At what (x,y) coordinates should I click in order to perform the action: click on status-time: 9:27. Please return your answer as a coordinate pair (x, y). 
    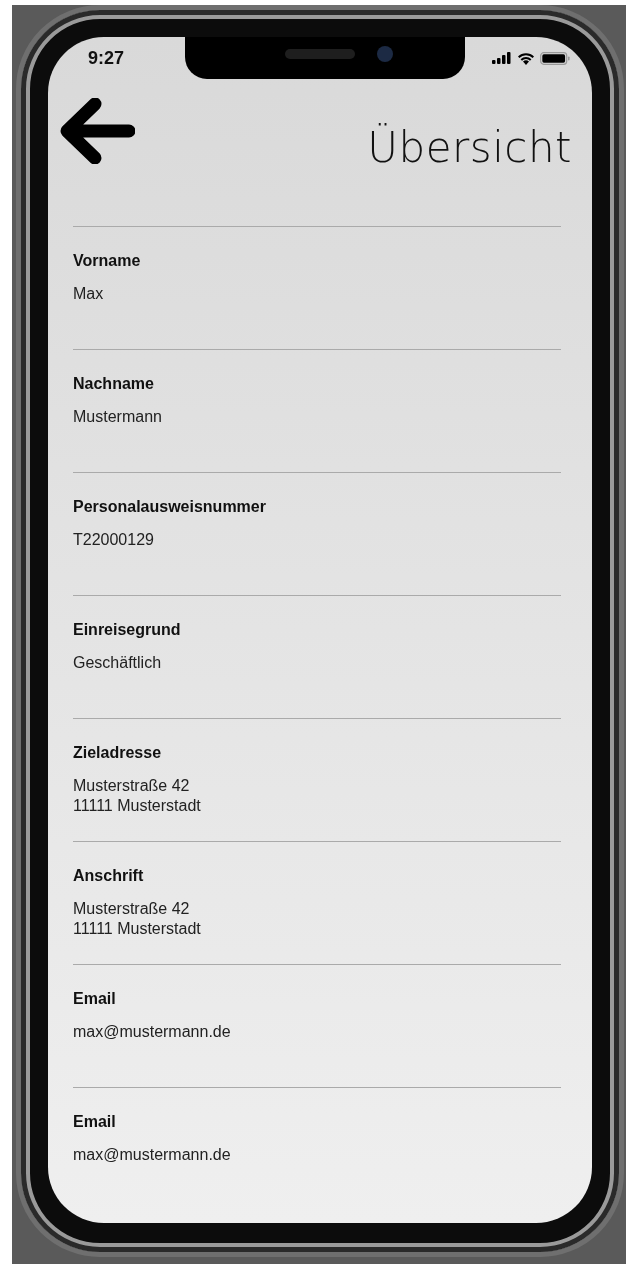
    Looking at the image, I should click on (106, 58).